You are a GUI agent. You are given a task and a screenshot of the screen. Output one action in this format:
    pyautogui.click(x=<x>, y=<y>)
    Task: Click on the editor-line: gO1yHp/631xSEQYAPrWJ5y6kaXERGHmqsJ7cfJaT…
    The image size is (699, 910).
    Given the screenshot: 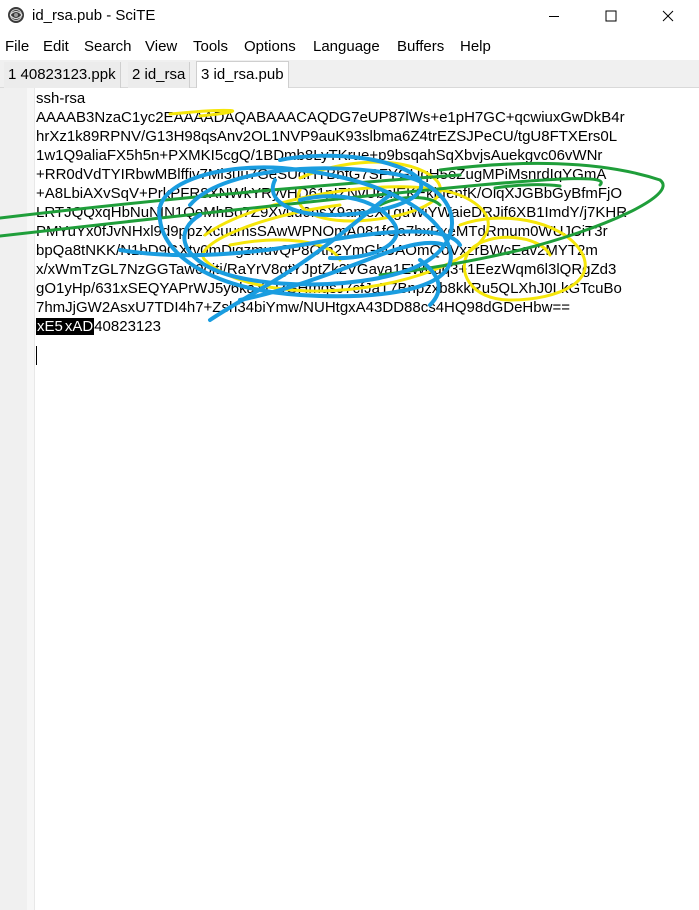 What is the action you would take?
    pyautogui.click(x=329, y=288)
    